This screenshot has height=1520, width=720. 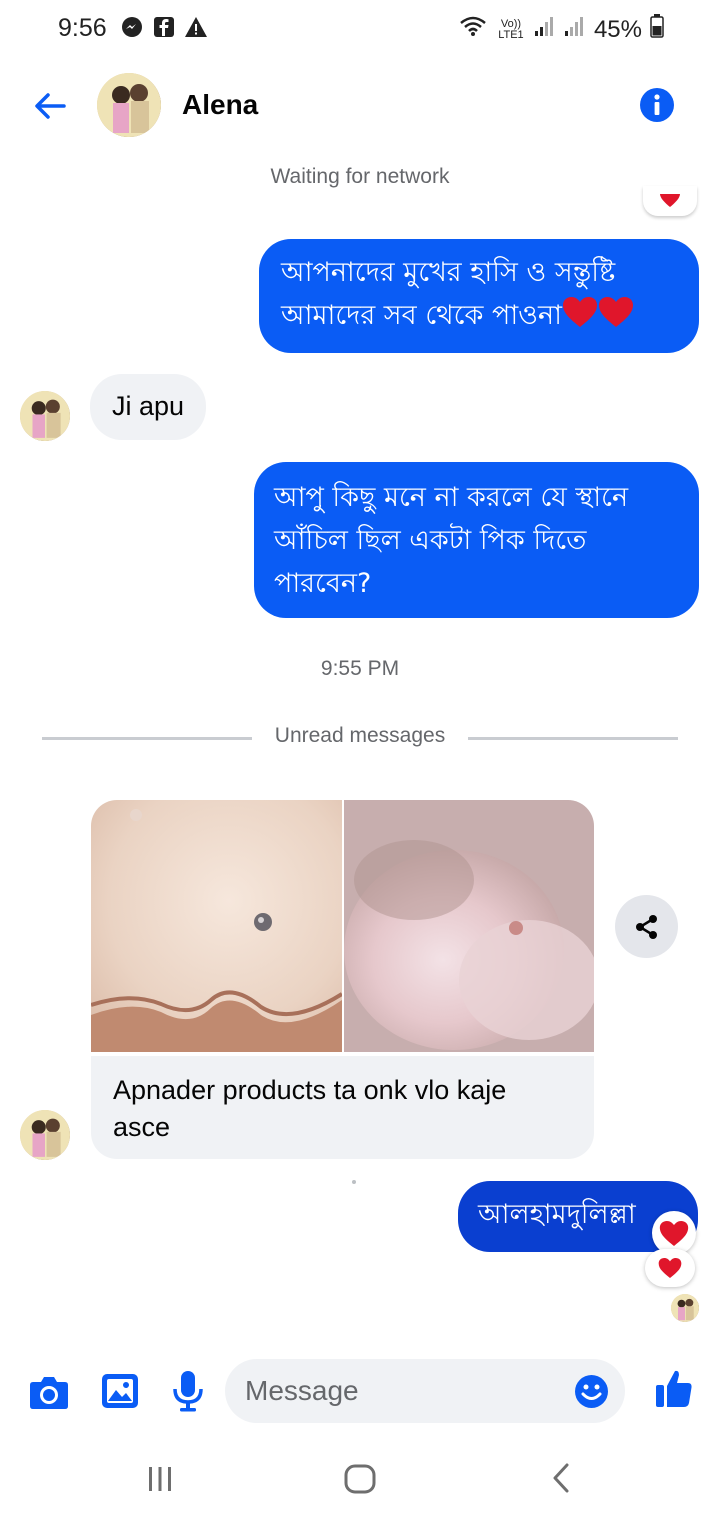 I want to click on back-button, so click(x=50, y=106).